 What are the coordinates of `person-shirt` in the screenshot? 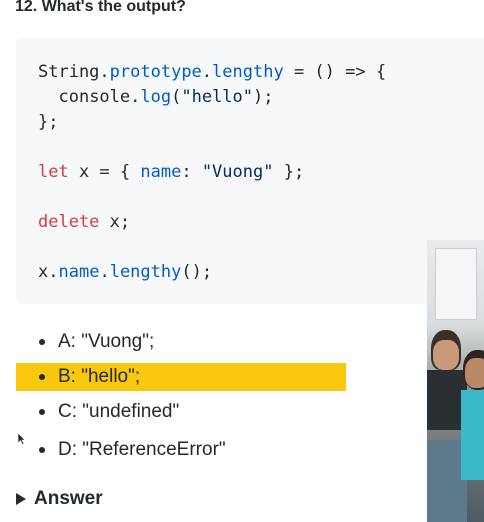 It's located at (472, 435).